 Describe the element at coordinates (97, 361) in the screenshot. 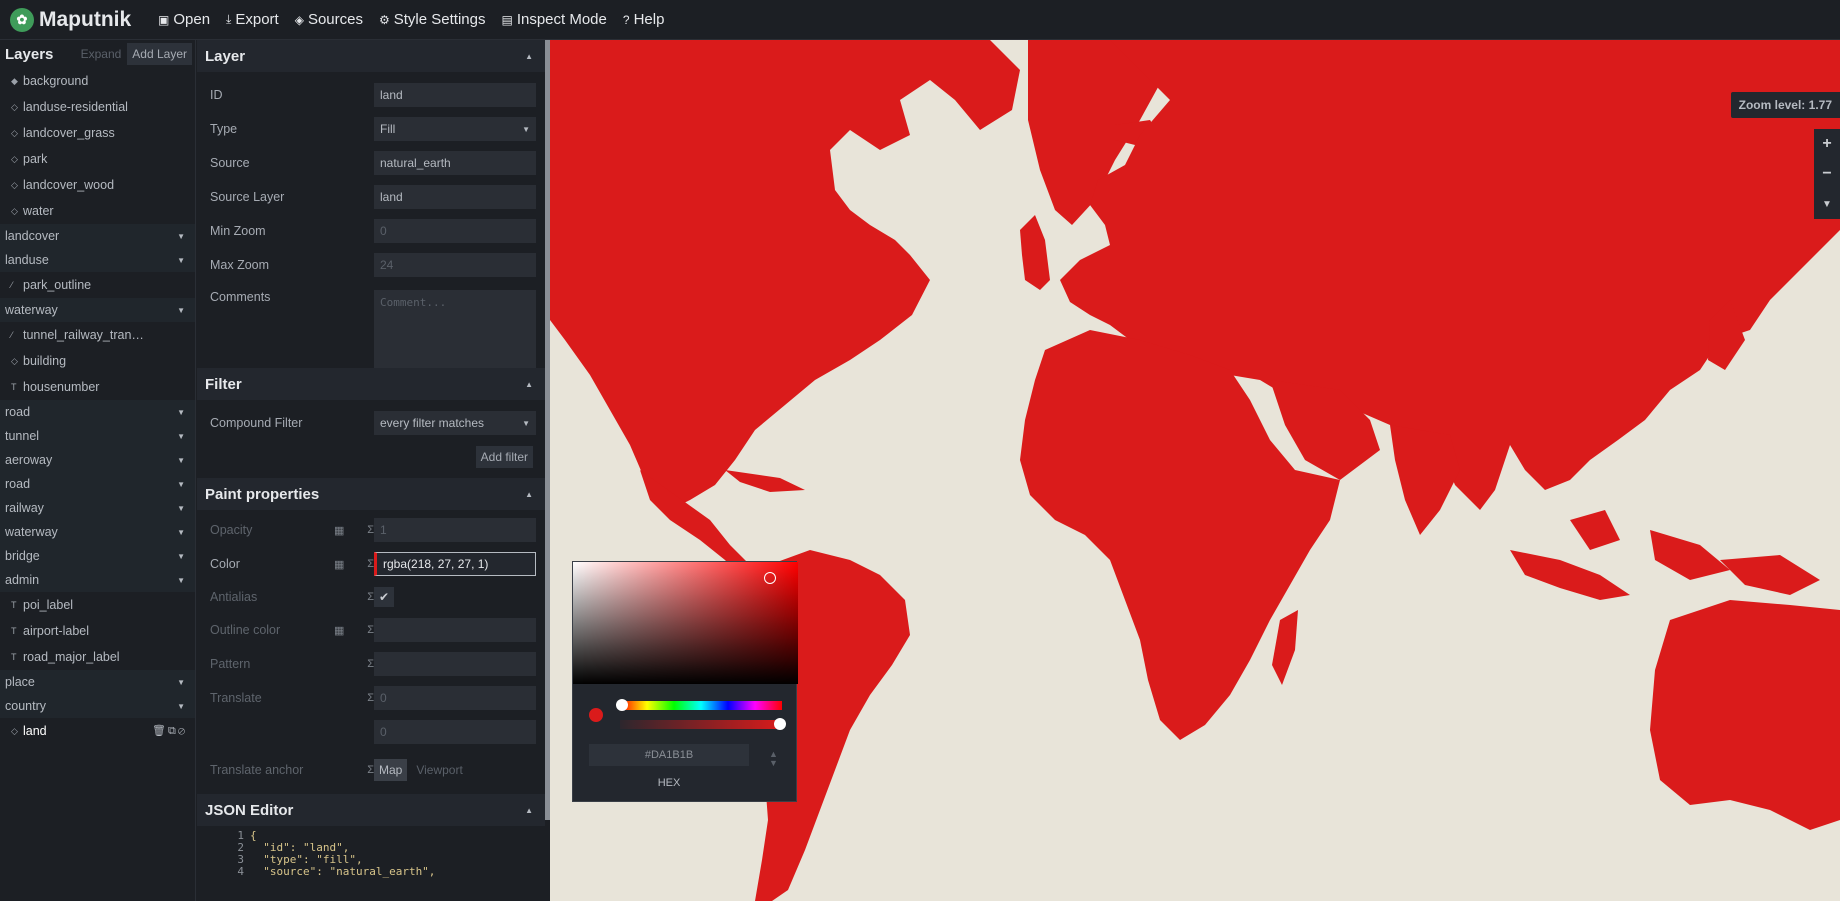

I see `layer-item: ◇ building` at that location.